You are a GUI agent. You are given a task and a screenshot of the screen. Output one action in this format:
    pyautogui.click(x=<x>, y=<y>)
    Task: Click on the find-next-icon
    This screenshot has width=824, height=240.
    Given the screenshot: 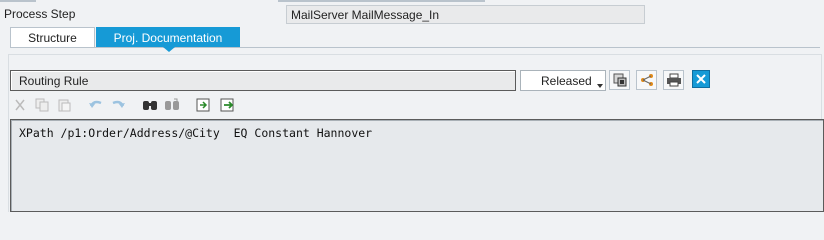 What is the action you would take?
    pyautogui.click(x=172, y=106)
    